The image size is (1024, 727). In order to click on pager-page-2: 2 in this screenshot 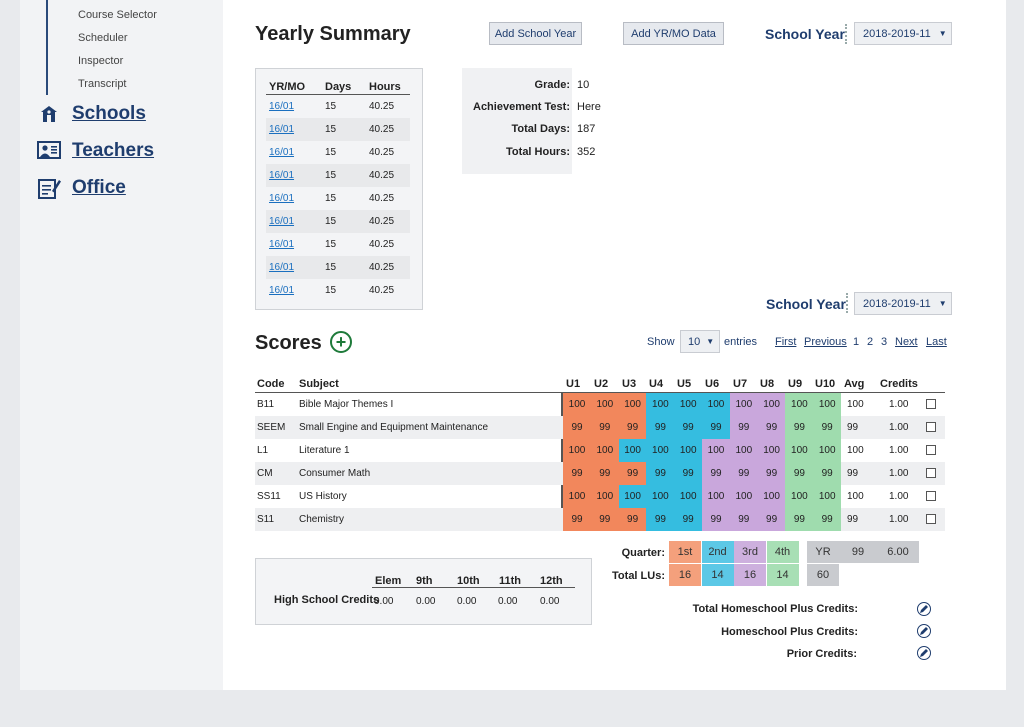, I will do `click(870, 342)`.